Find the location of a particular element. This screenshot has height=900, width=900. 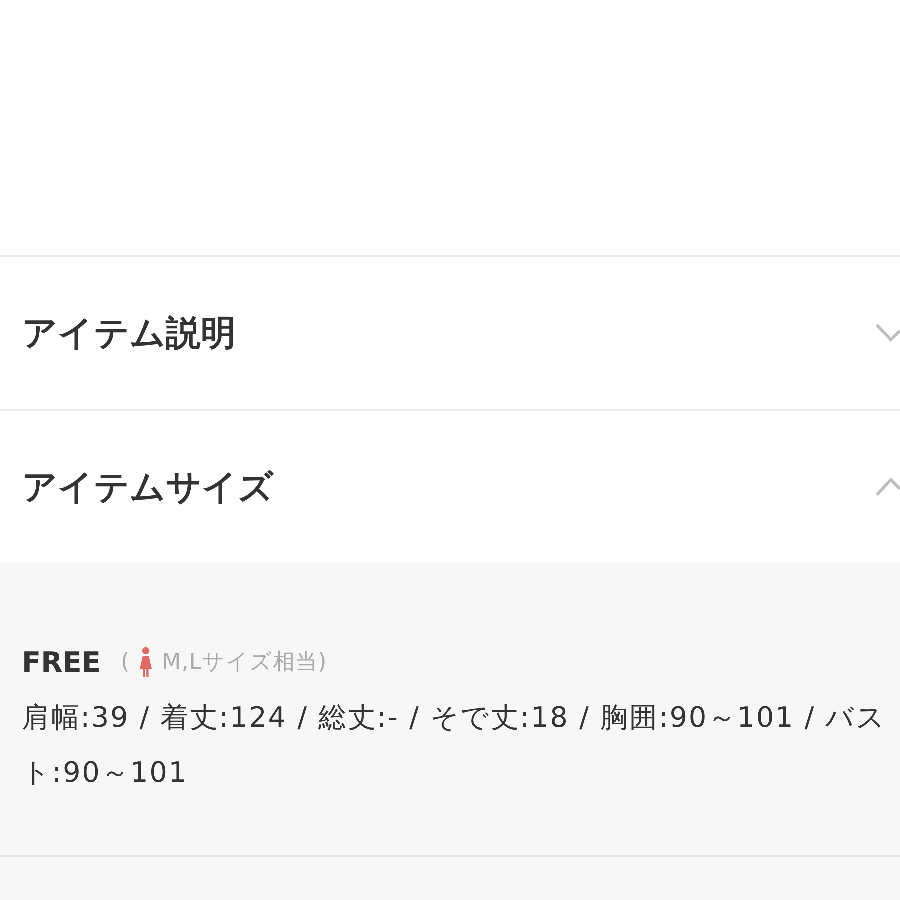

size-measurements: 肩幅:39 / 着丈:124 / 総丈:- / そで丈:18 / 胸囲:90～101 / バスト:90～101 is located at coordinates (455, 745).